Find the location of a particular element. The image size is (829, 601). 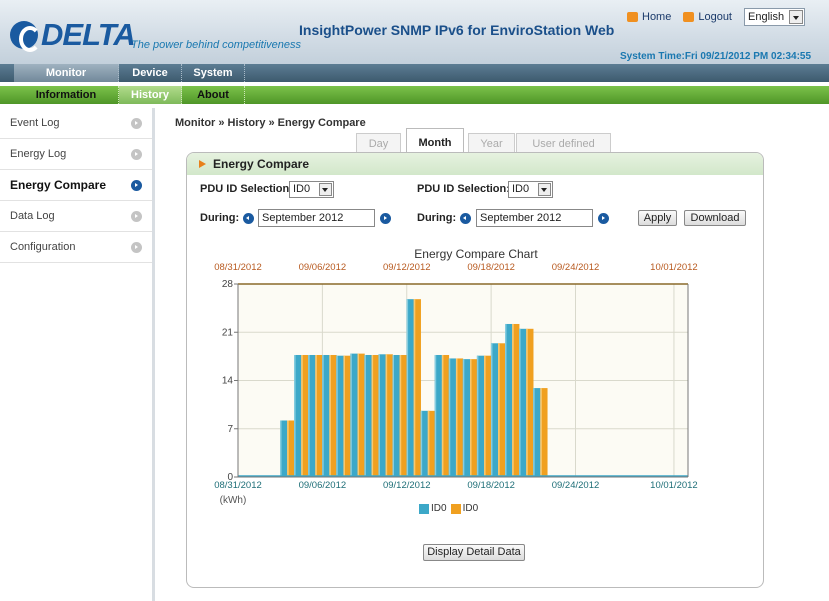

sidebar-item-label: Configuration is located at coordinates (43, 247).